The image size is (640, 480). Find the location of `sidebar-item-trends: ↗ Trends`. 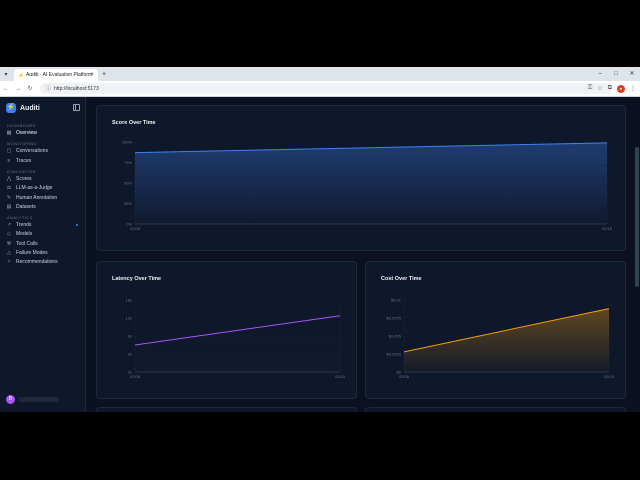

sidebar-item-trends: ↗ Trends is located at coordinates (43, 225).